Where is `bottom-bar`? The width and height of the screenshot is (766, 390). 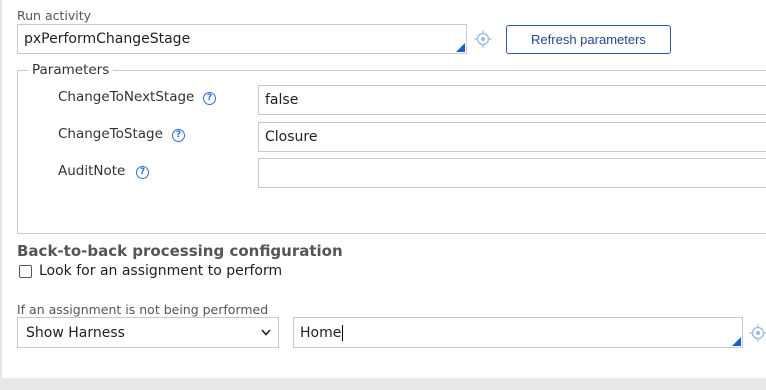
bottom-bar is located at coordinates (383, 384).